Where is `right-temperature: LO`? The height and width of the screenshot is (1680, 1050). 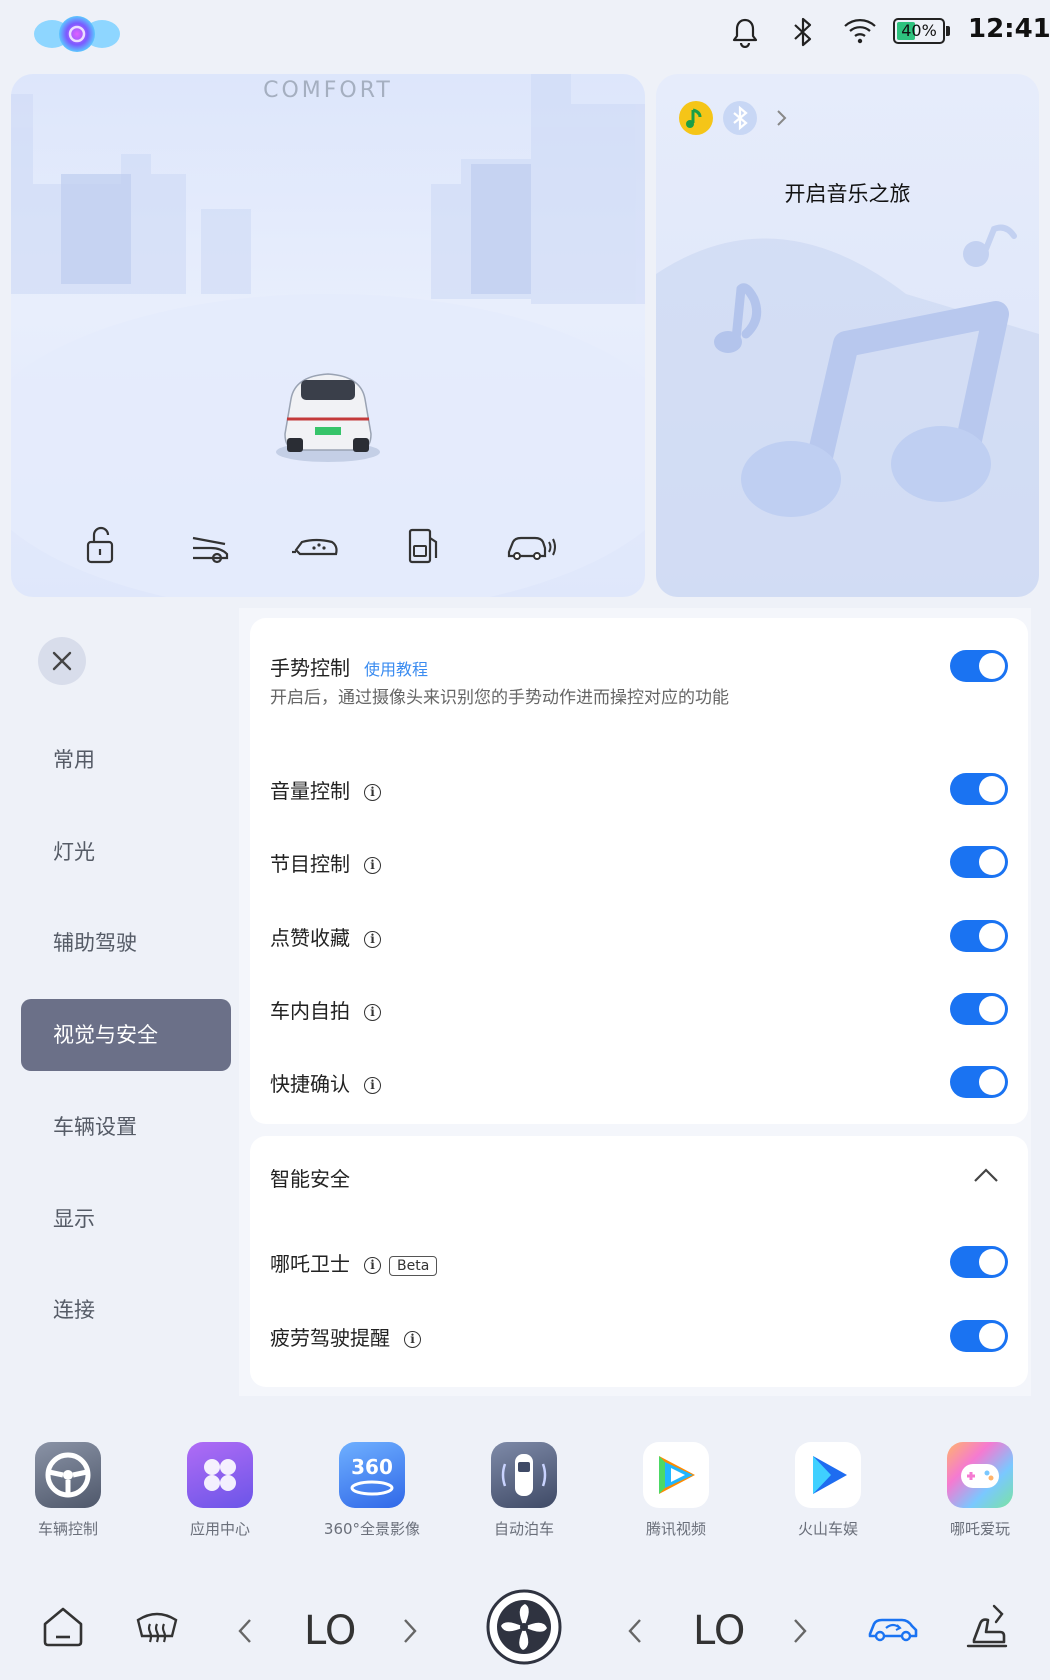
right-temperature: LO is located at coordinates (719, 1631).